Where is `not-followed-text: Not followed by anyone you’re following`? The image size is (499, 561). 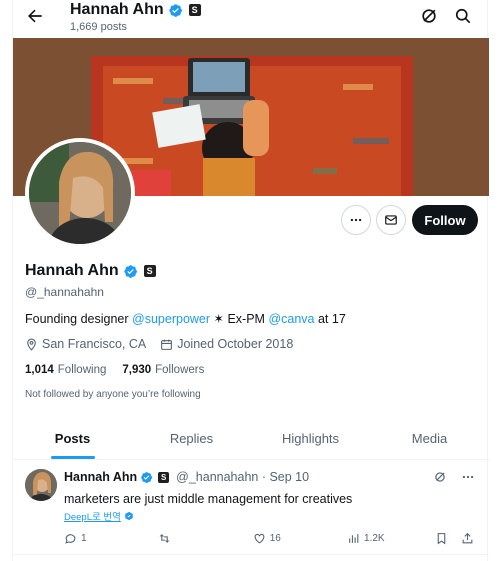
not-followed-text: Not followed by anyone you’re following is located at coordinates (113, 394).